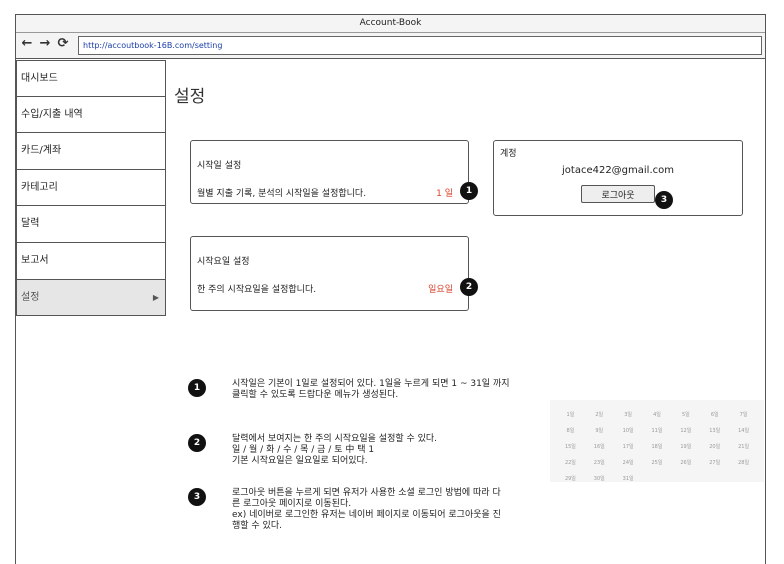 This screenshot has width=784, height=564. I want to click on sidebar-item-label: 달력, so click(30, 224).